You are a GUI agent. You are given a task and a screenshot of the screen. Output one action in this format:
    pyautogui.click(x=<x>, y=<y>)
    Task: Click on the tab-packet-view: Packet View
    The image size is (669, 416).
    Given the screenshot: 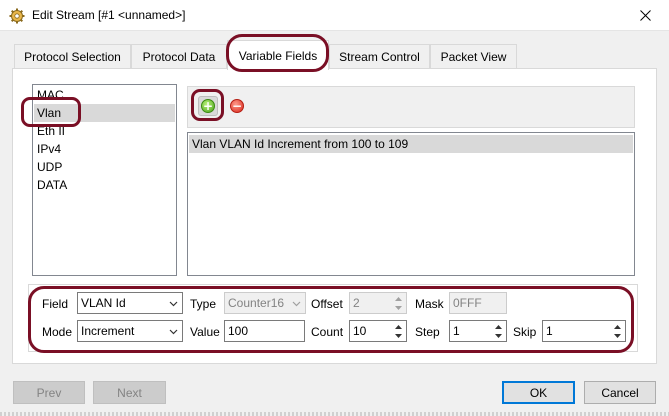 What is the action you would take?
    pyautogui.click(x=473, y=56)
    